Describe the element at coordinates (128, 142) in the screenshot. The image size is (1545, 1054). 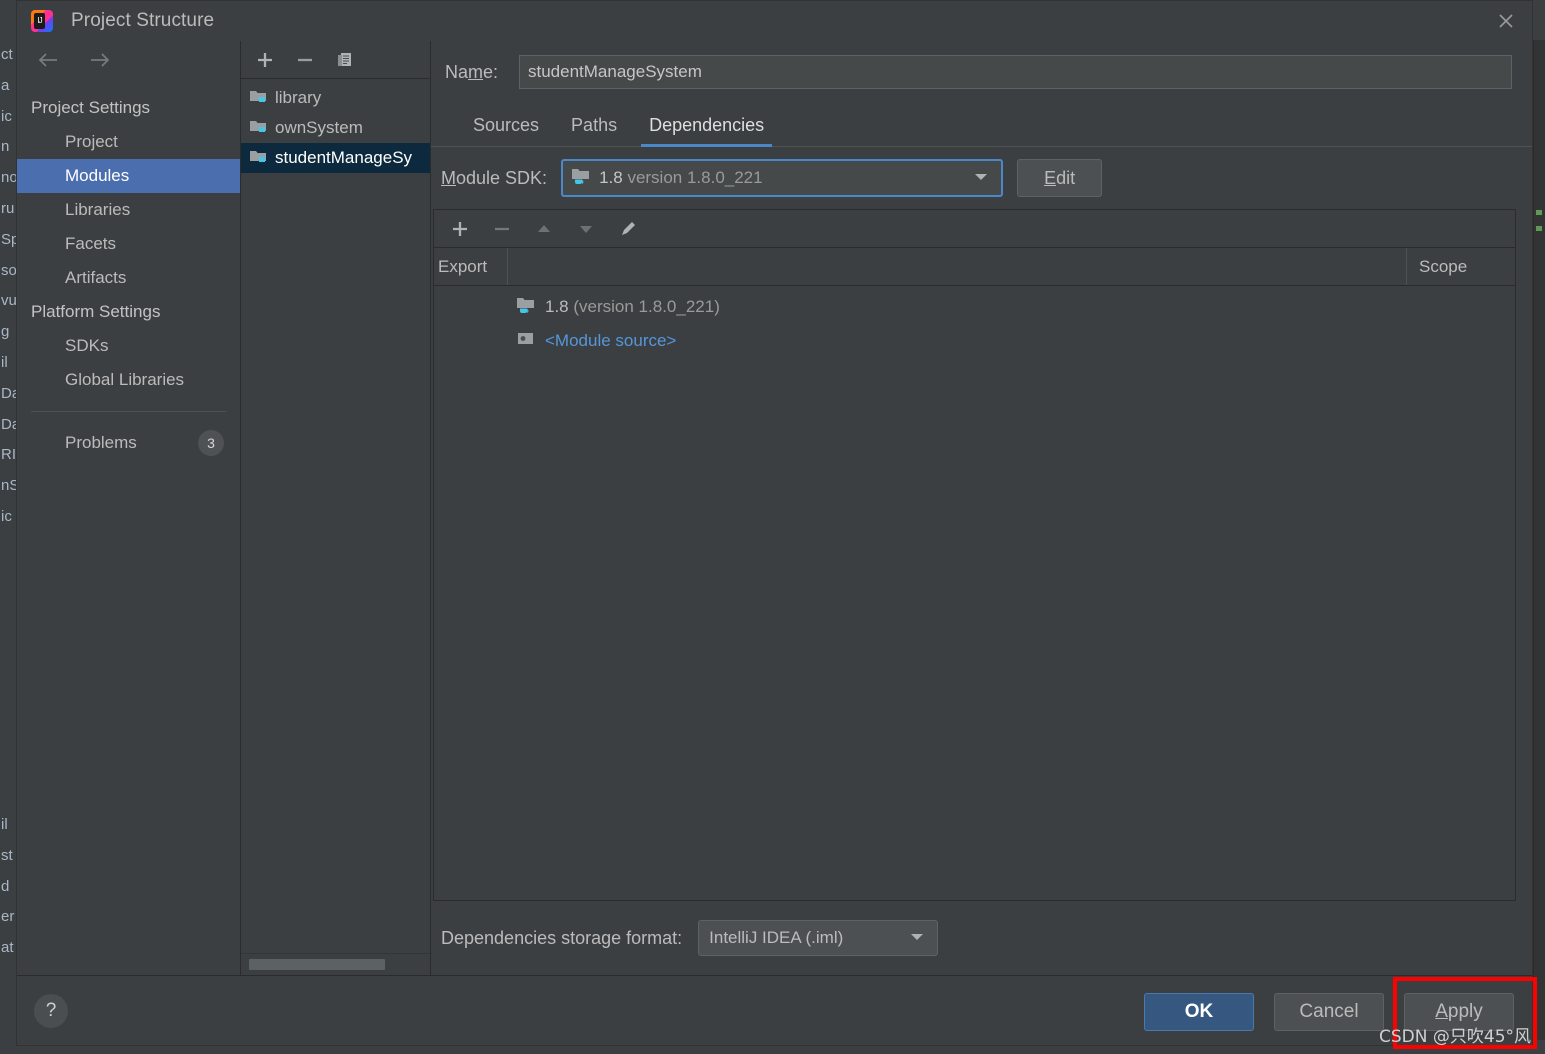
I see `sidebar-item-project: Project` at that location.